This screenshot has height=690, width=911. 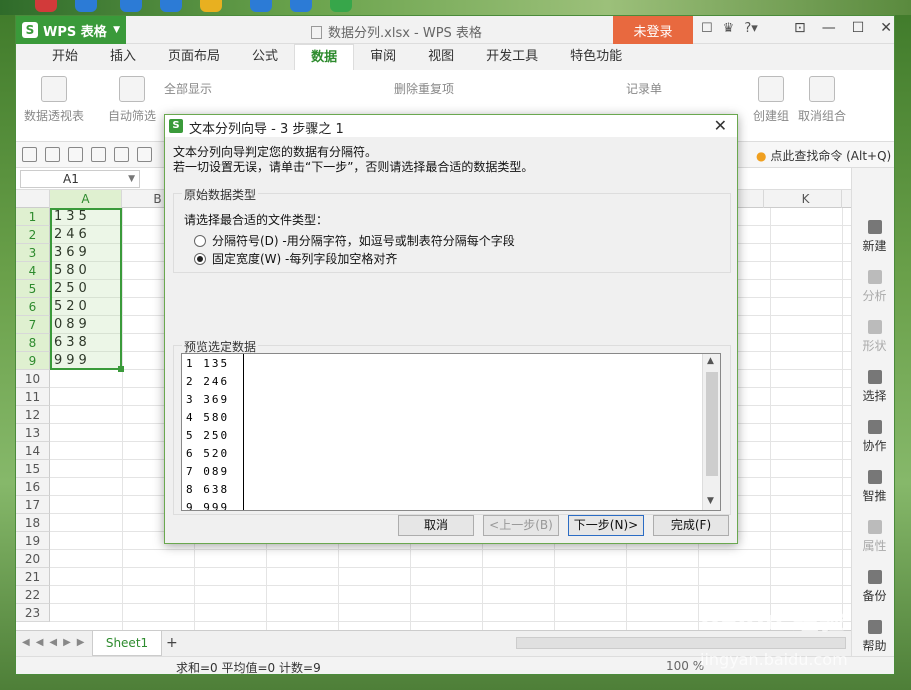 I want to click on restore-icon: ⊡, so click(x=800, y=28).